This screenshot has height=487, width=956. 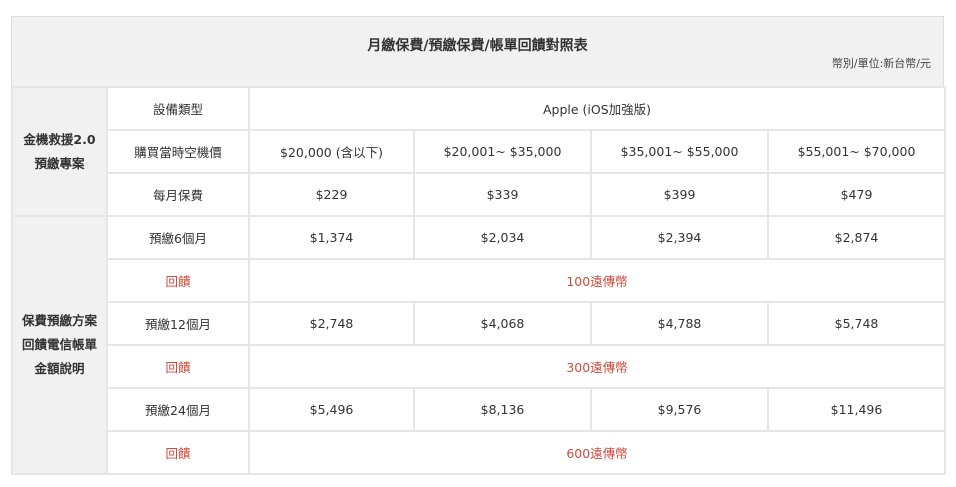 What do you see at coordinates (59, 151) in the screenshot?
I see `section1-label: 金機救援2.0 預繳專案` at bounding box center [59, 151].